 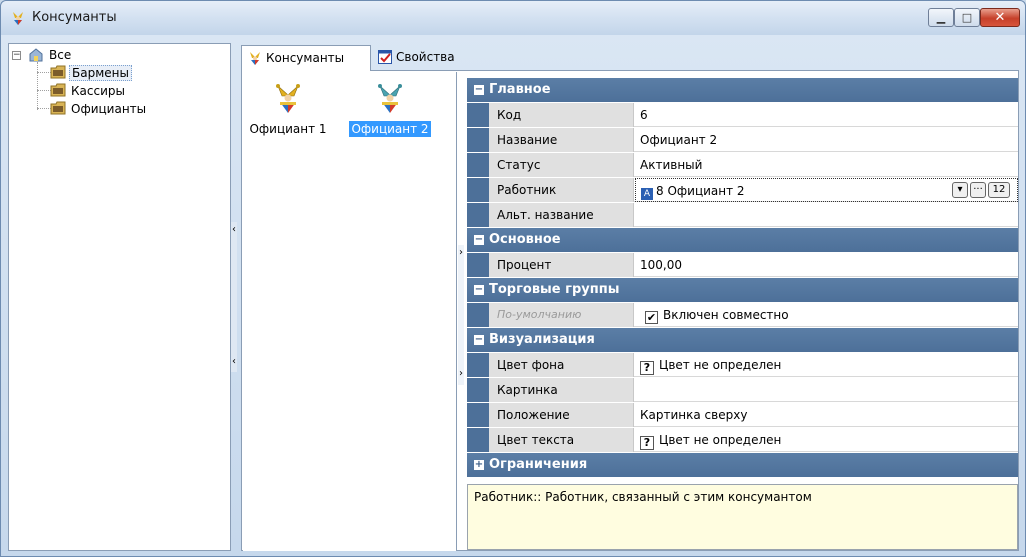 I want to click on tab-label: Консуманты, so click(x=305, y=58).